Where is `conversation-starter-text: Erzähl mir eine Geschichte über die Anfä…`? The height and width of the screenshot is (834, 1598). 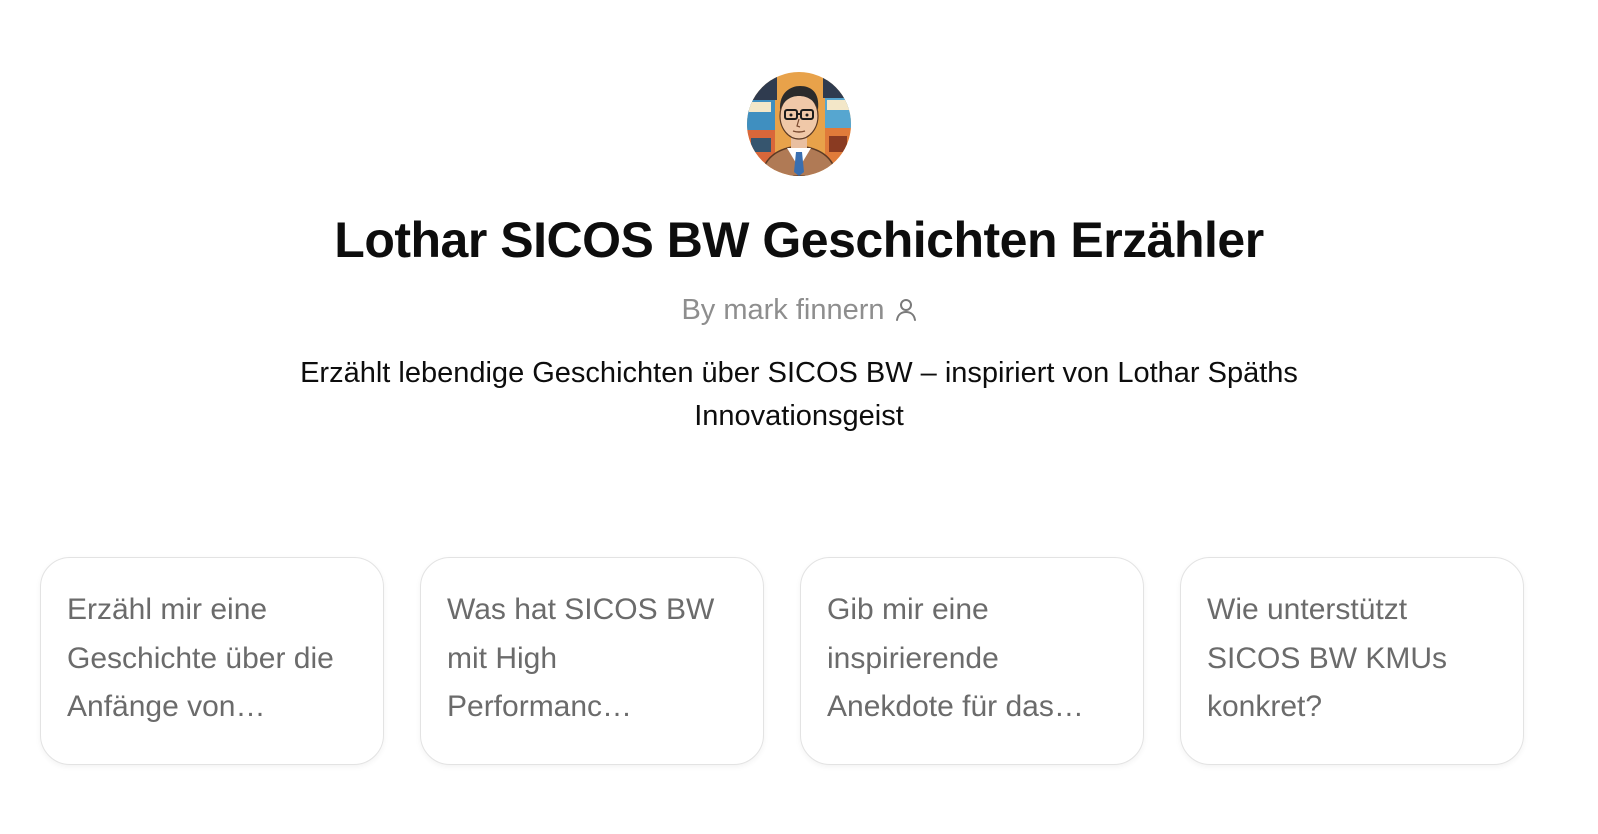
conversation-starter-text: Erzähl mir eine Geschichte über die Anfä… is located at coordinates (200, 658).